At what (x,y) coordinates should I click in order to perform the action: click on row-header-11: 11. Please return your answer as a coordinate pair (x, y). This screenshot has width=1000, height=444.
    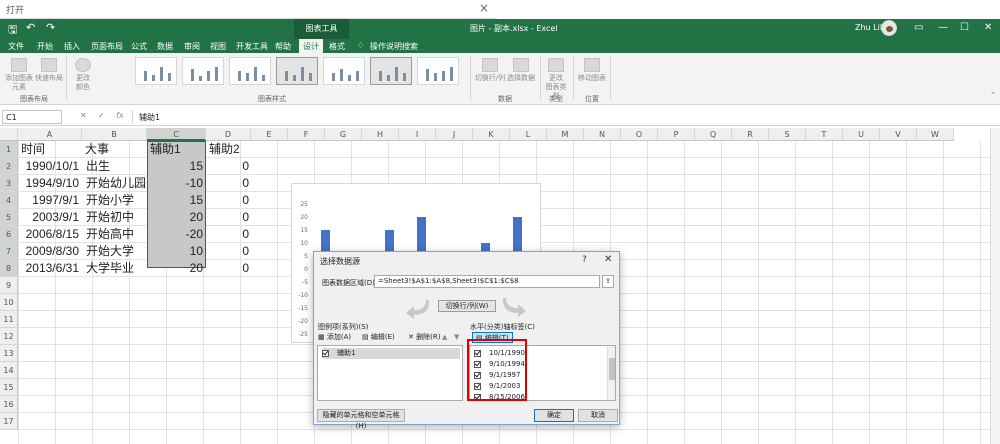
    Looking at the image, I should click on (9, 319).